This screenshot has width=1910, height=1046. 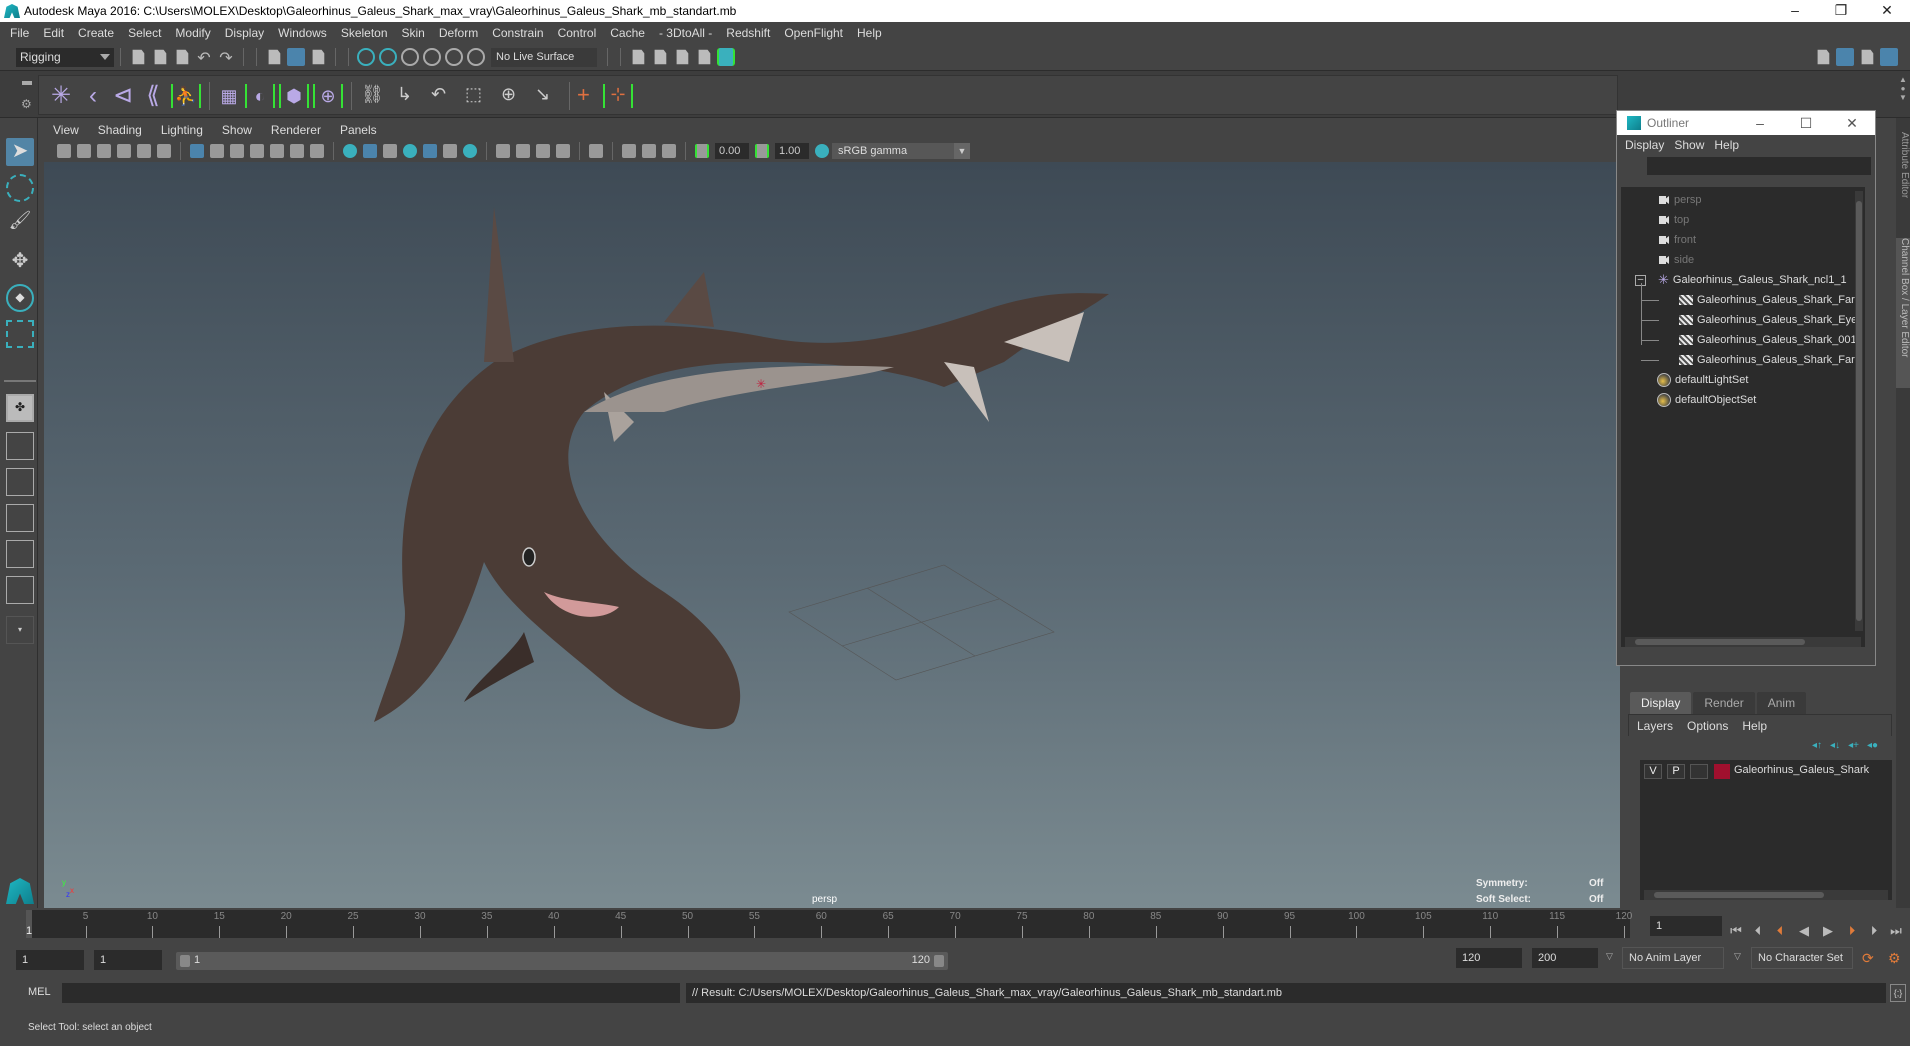 What do you see at coordinates (649, 151) in the screenshot?
I see `xray-active-components-icon` at bounding box center [649, 151].